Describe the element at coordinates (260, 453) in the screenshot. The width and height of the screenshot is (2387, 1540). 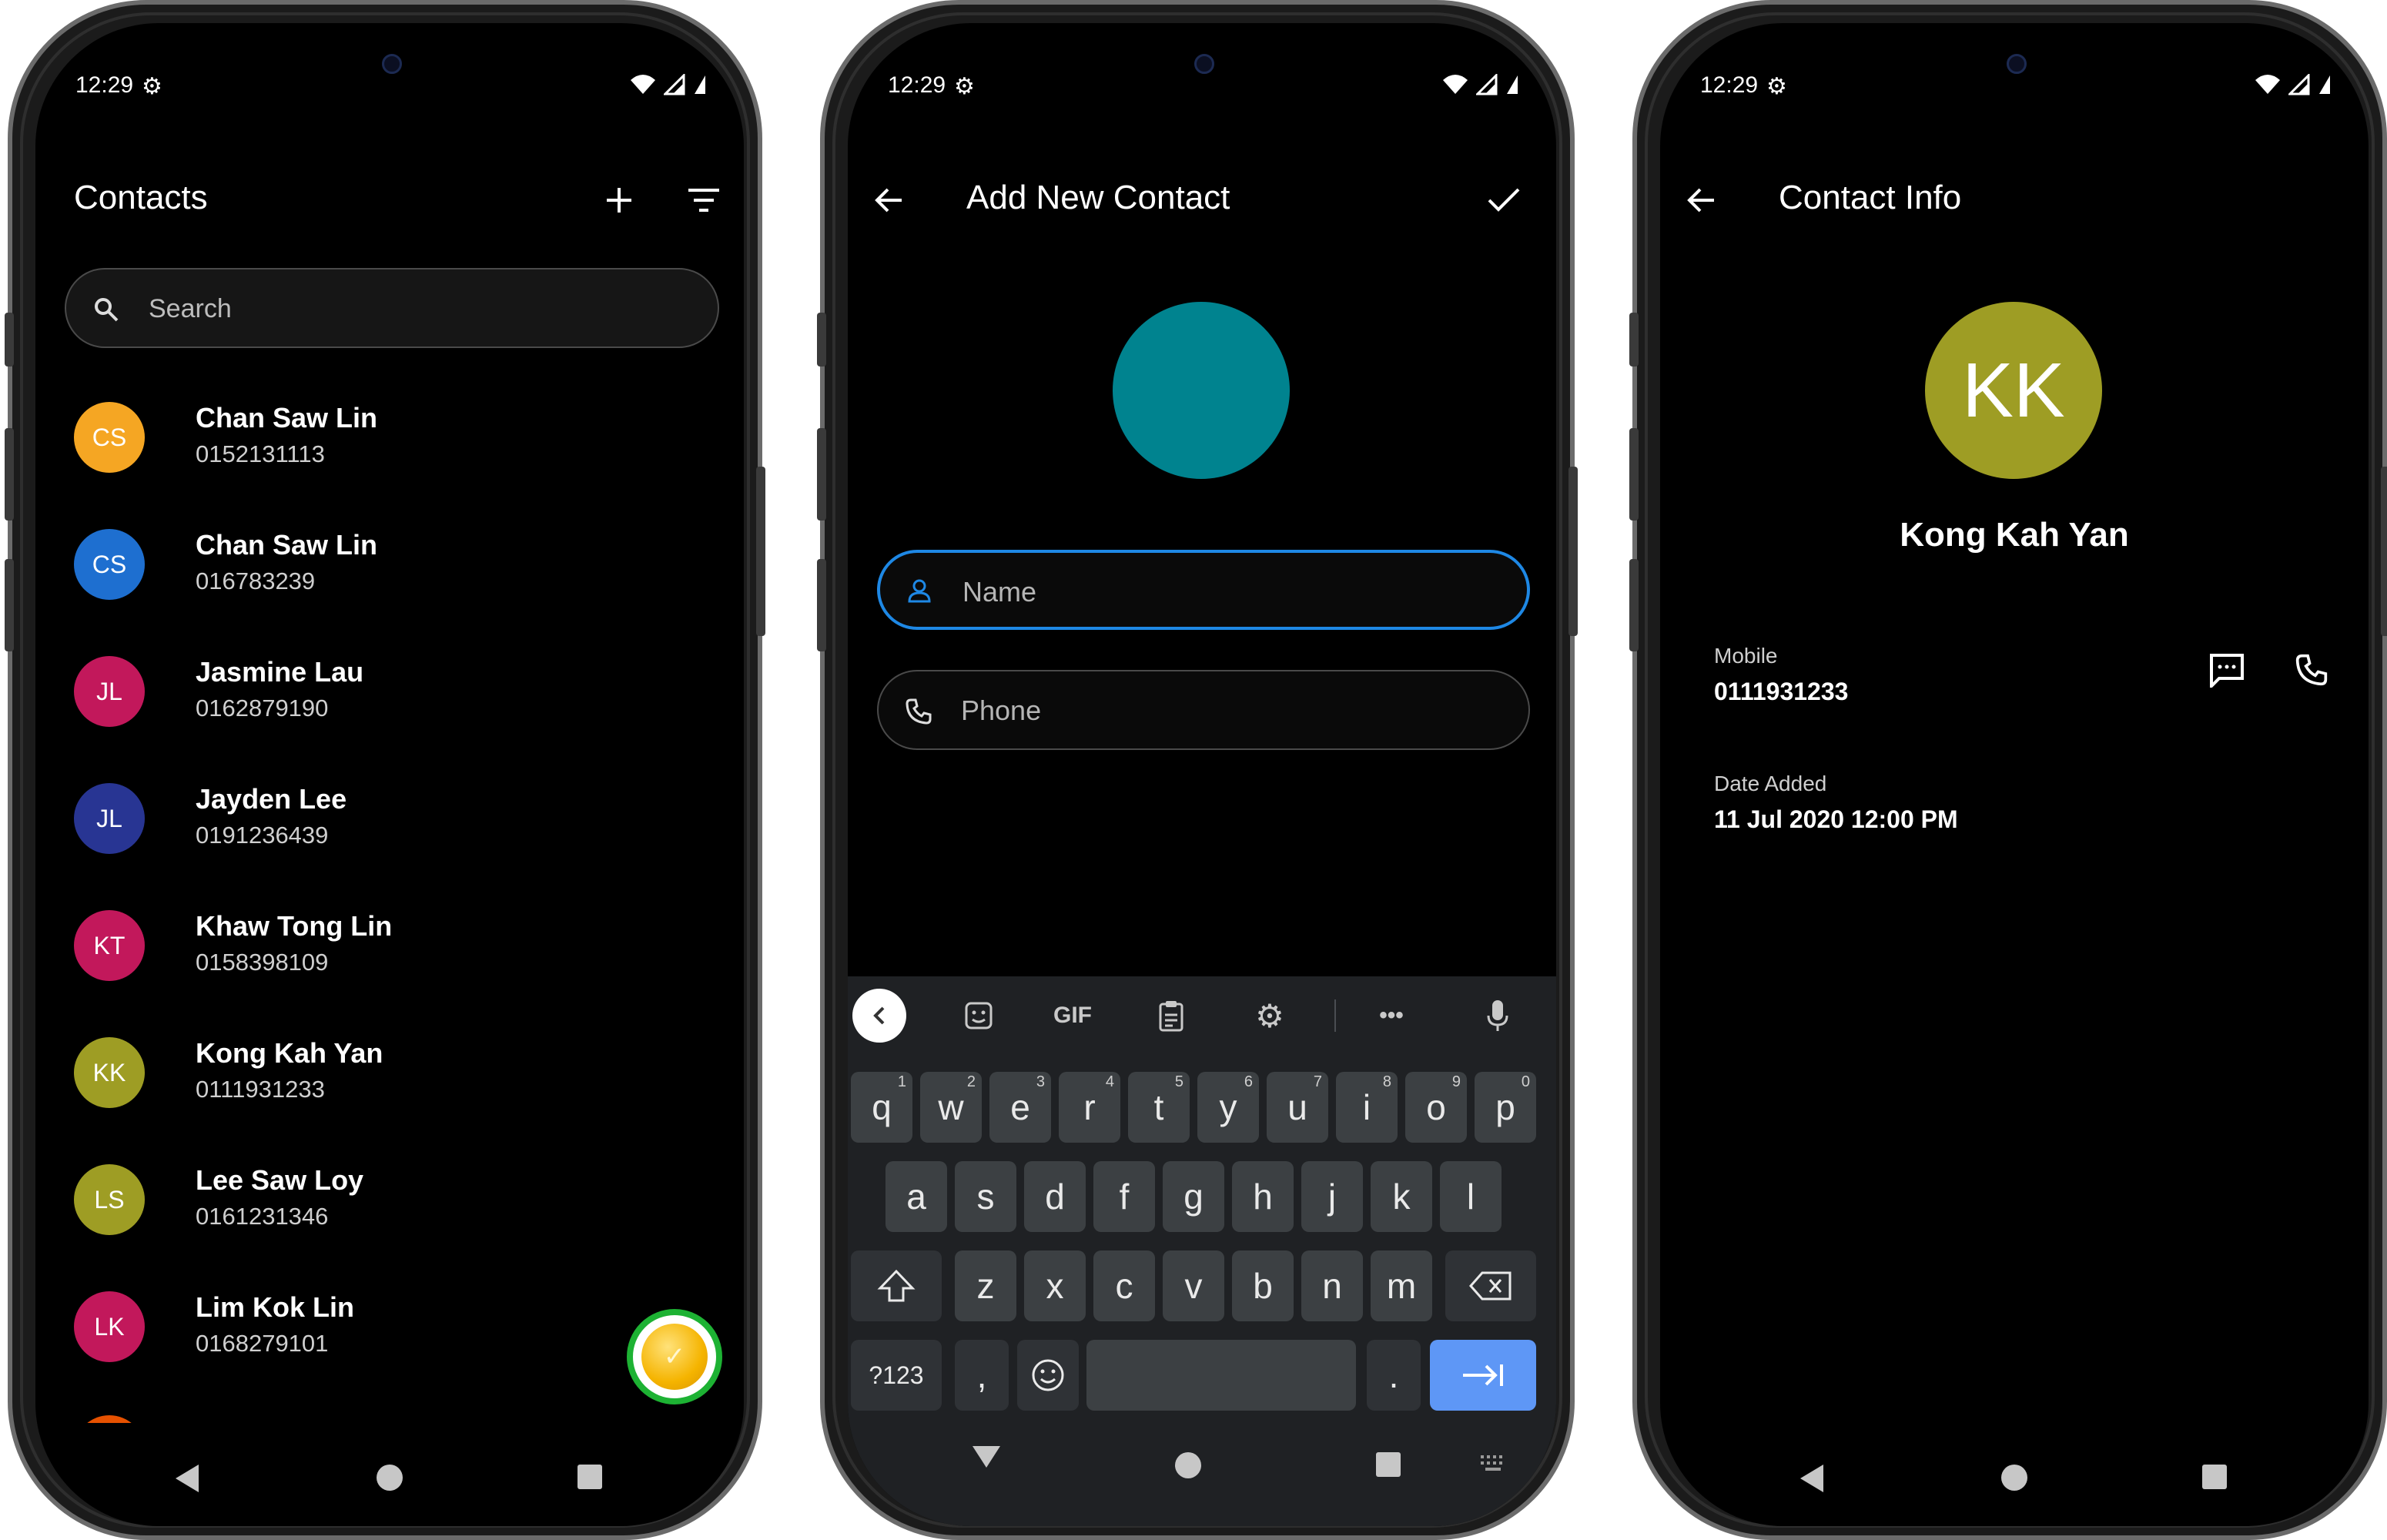
I see `contact-phone: 0152131113` at that location.